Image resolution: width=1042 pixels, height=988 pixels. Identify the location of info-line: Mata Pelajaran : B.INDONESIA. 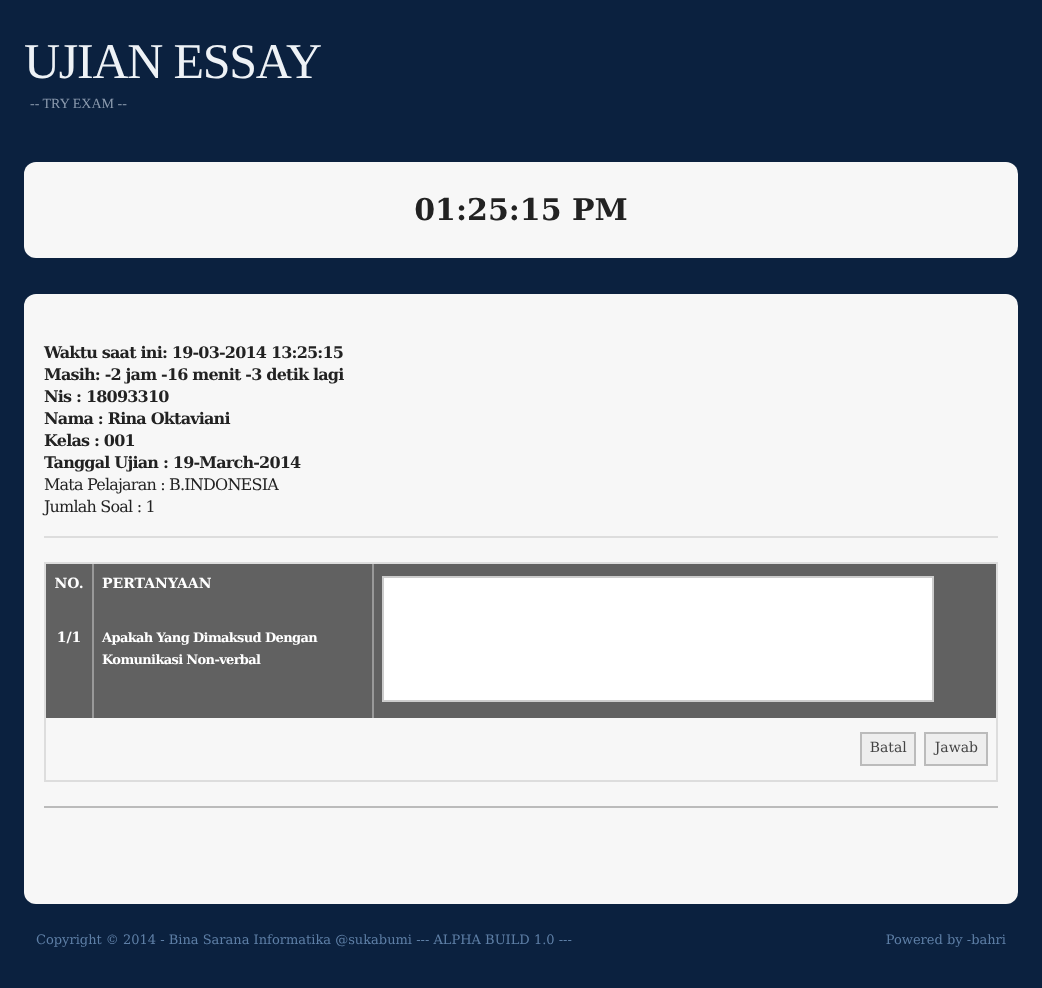
(162, 485).